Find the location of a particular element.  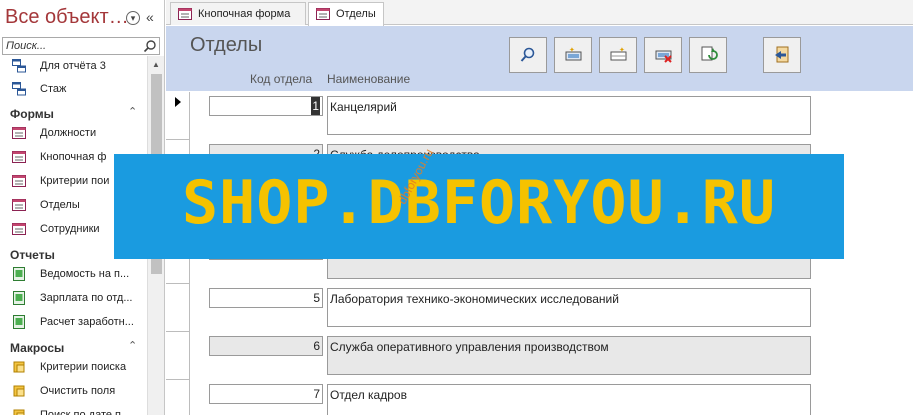

nav-item: Очистить поля is located at coordinates (79, 392).